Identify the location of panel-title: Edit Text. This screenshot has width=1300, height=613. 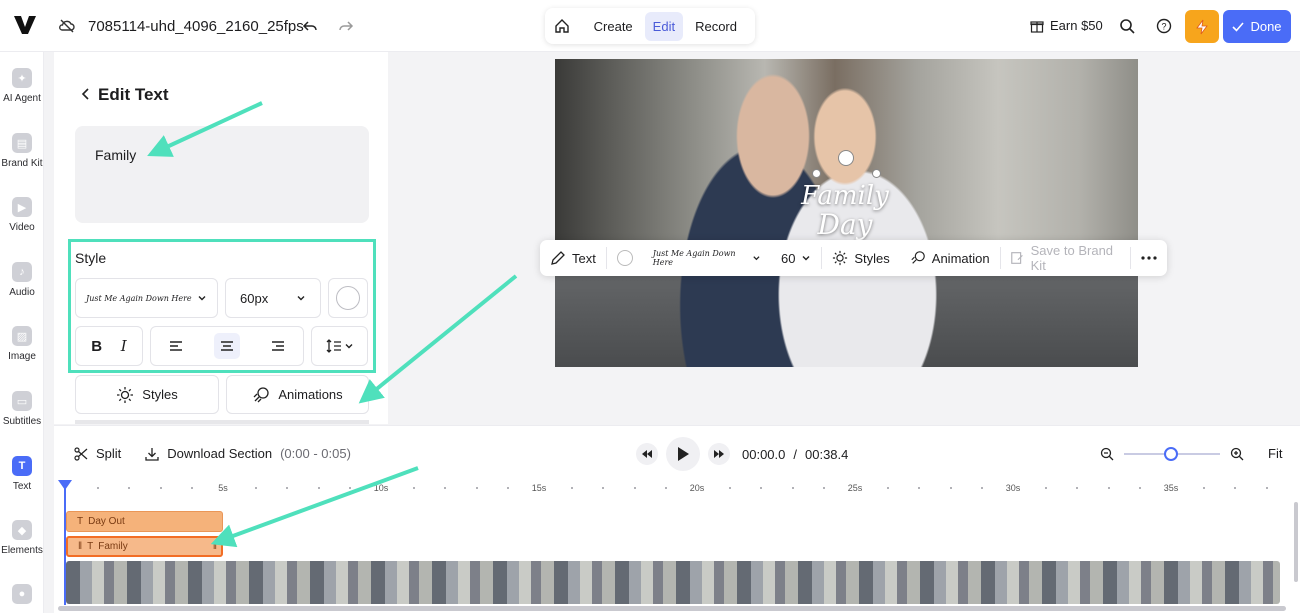
(133, 94).